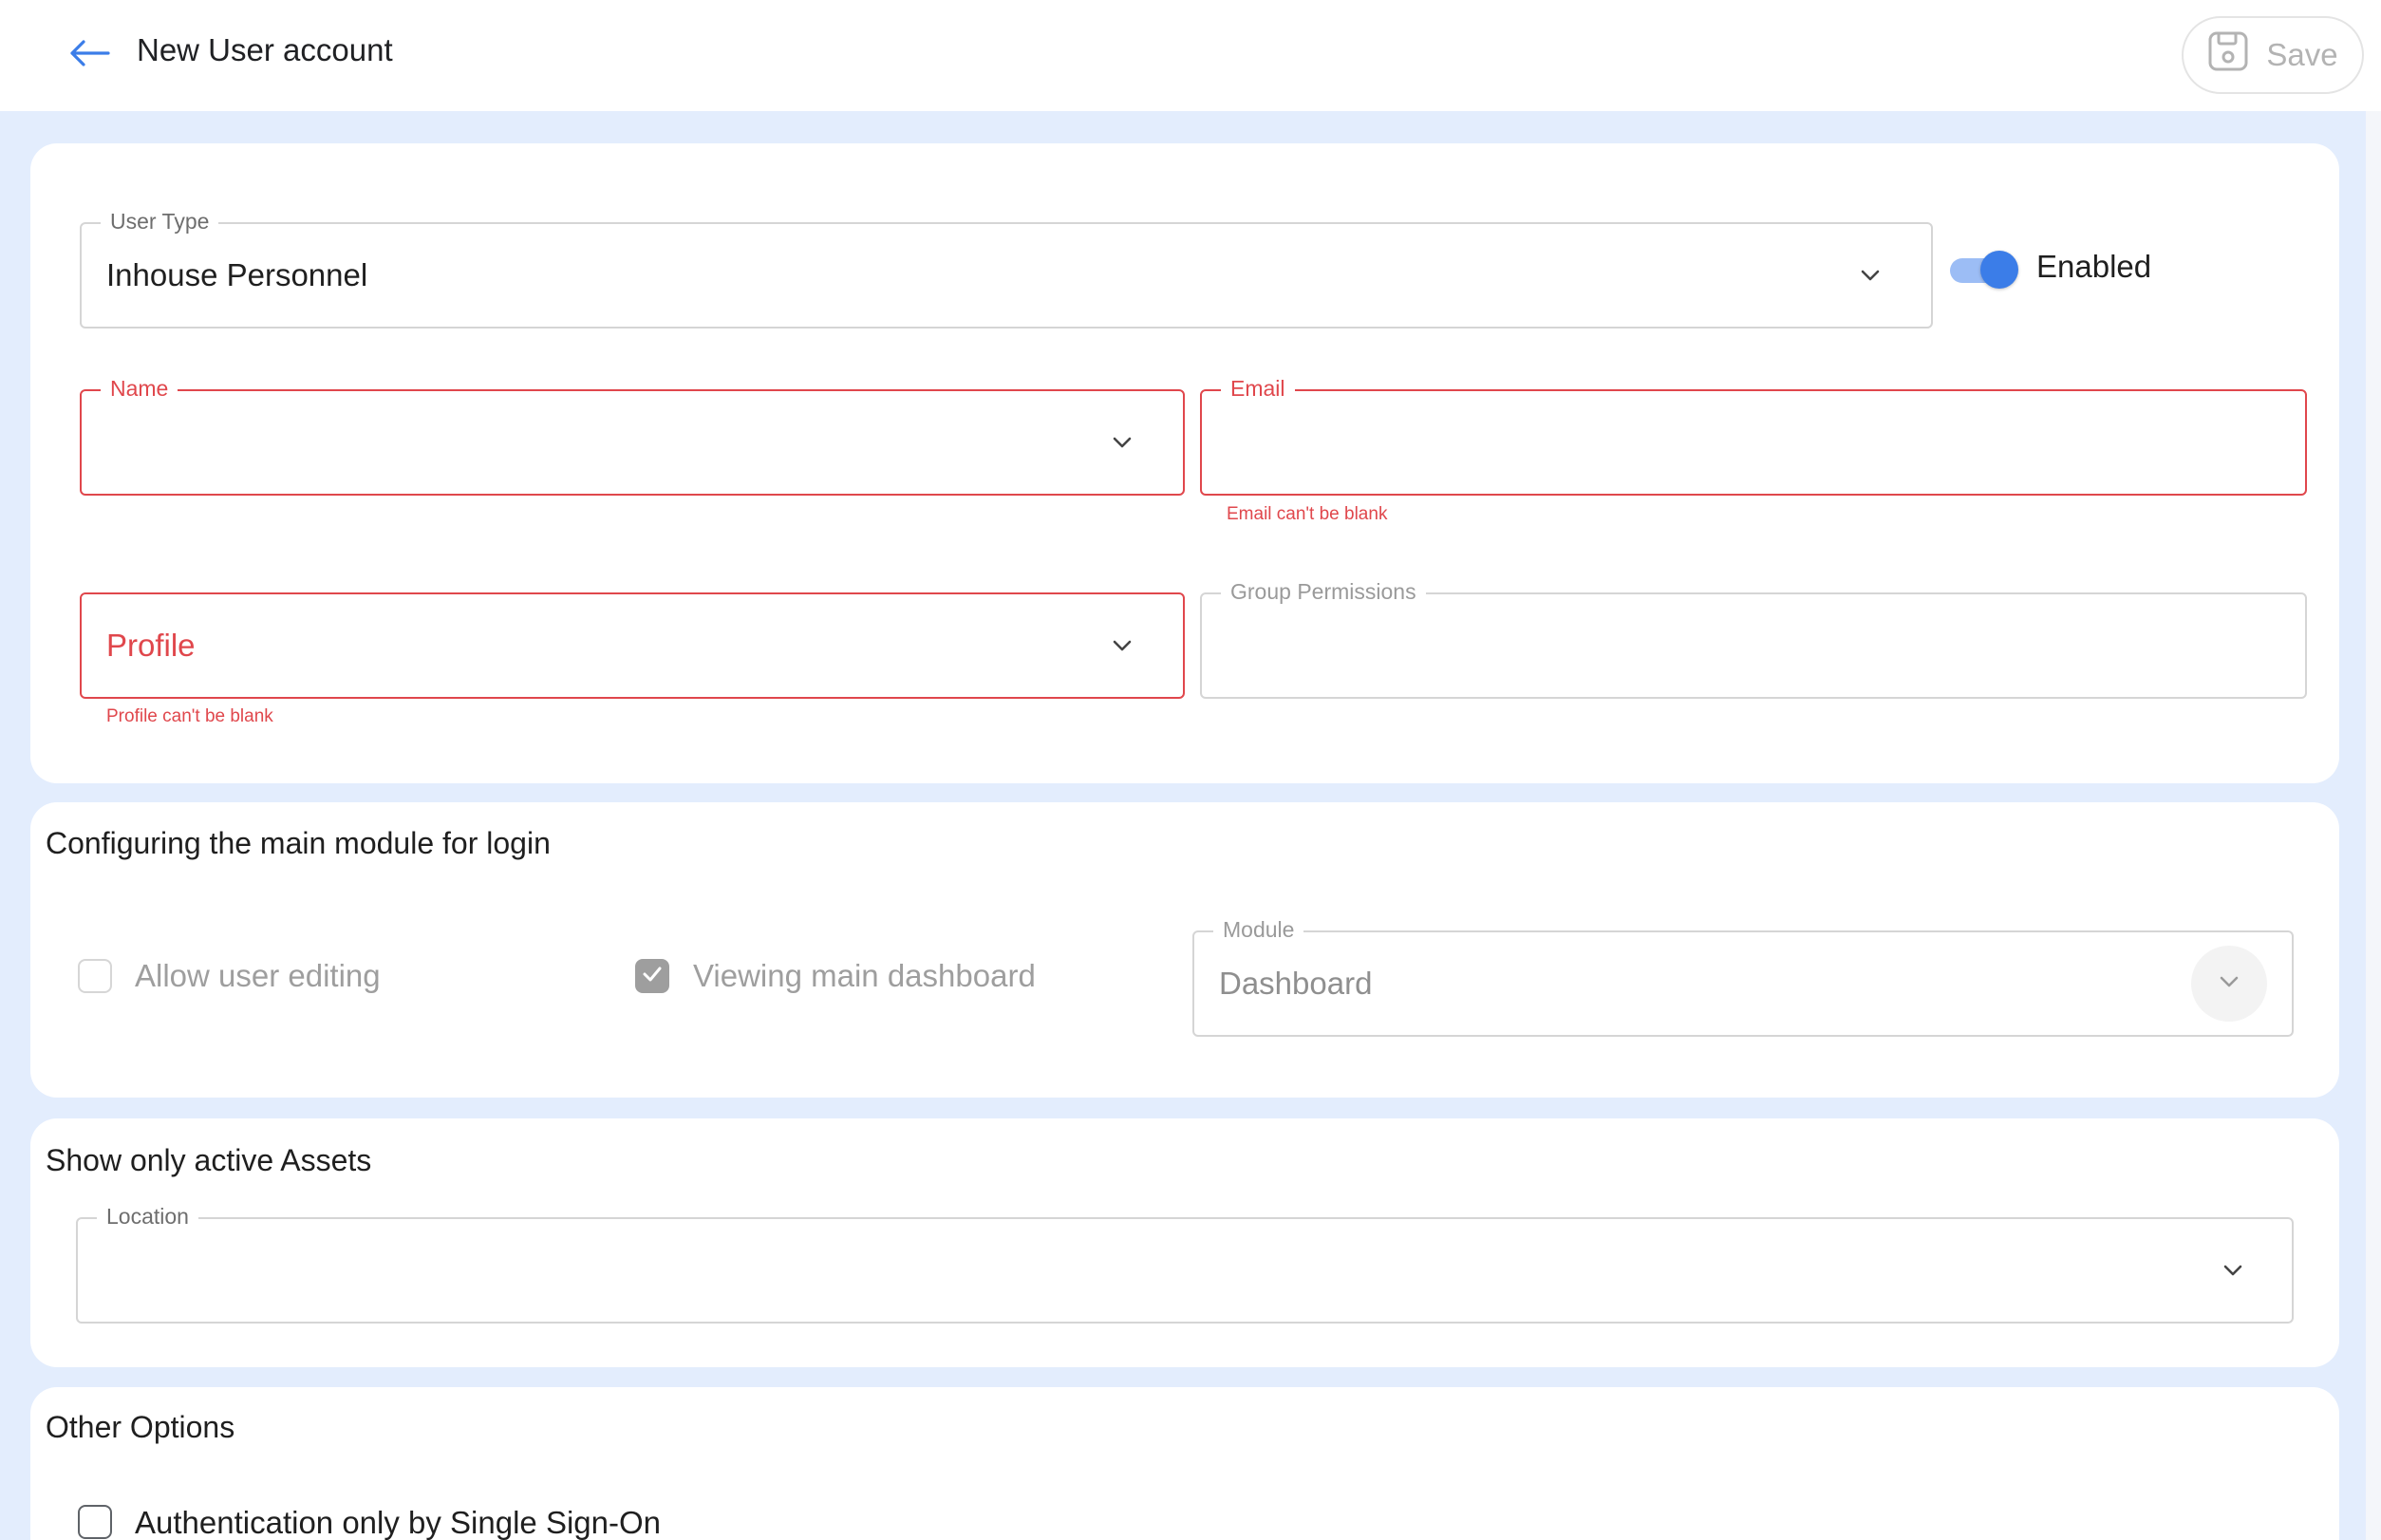  I want to click on location-label: Location, so click(147, 1216).